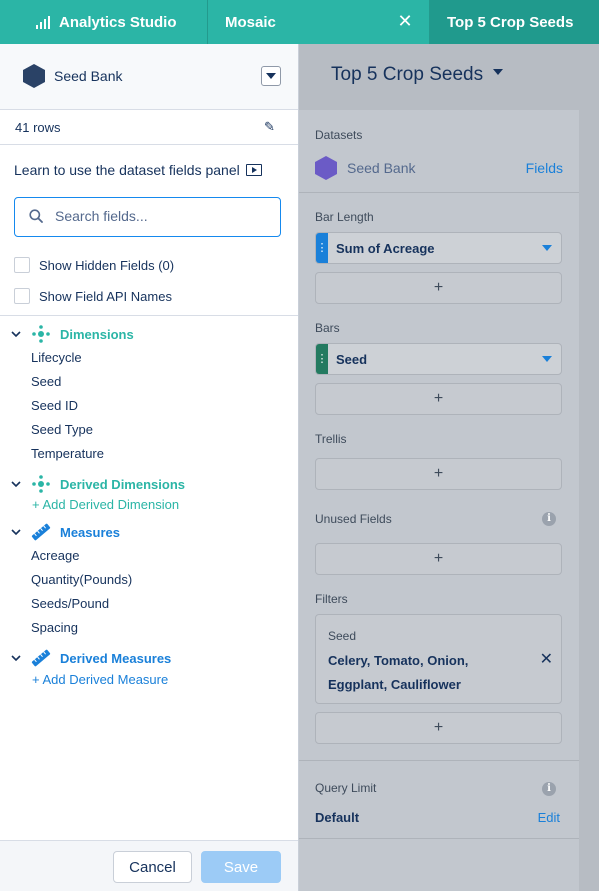  What do you see at coordinates (107, 265) in the screenshot?
I see `show-hidden-fields-label: Show Hidden Fields (0)` at bounding box center [107, 265].